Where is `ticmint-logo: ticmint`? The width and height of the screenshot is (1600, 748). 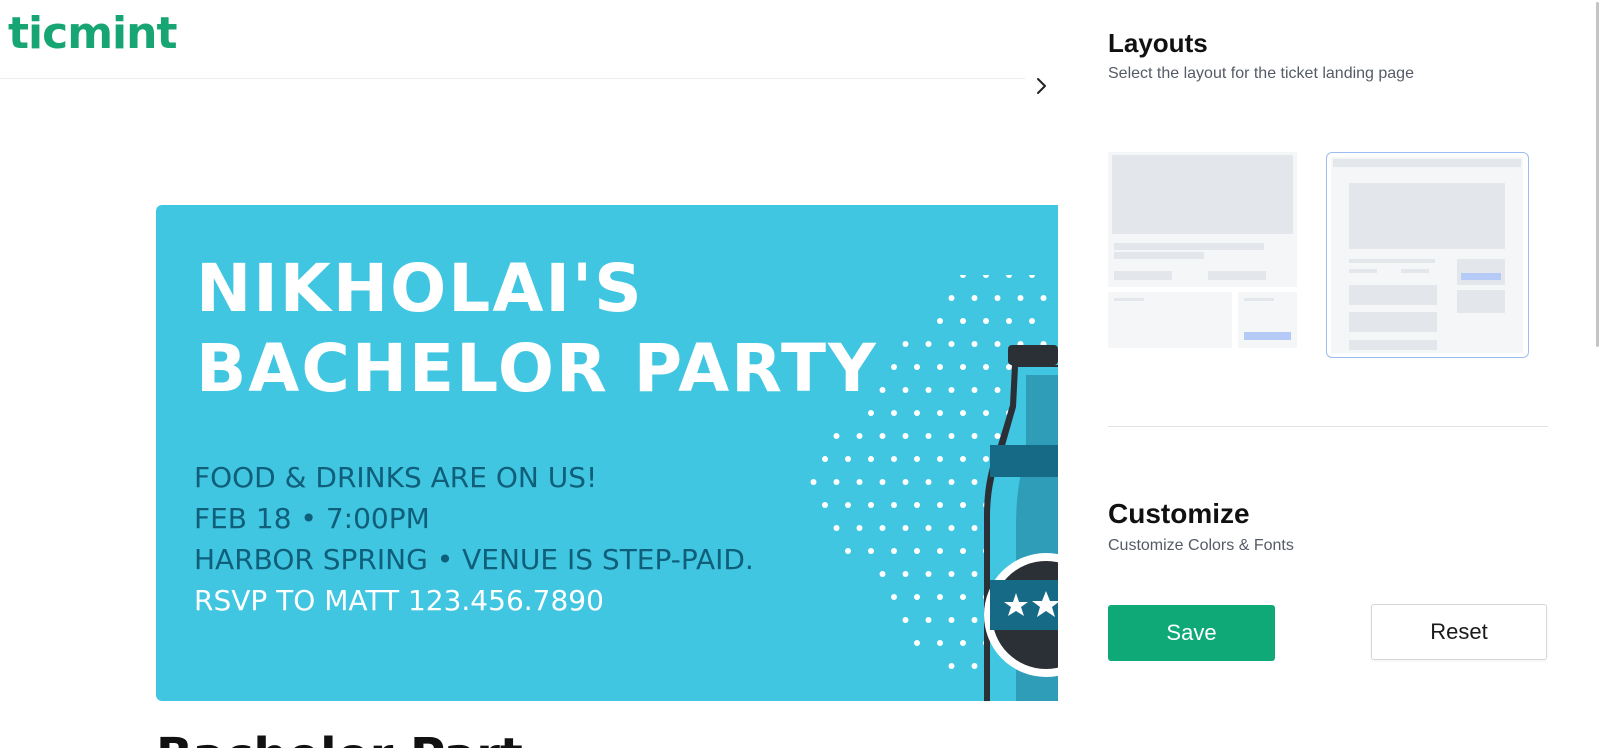 ticmint-logo: ticmint is located at coordinates (92, 33).